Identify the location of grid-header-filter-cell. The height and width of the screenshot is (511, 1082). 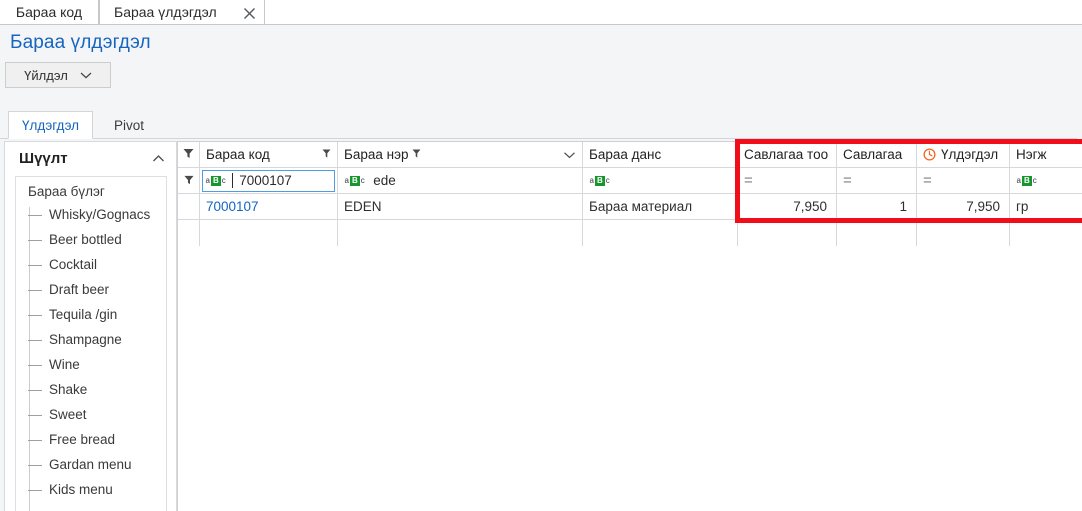
(189, 155).